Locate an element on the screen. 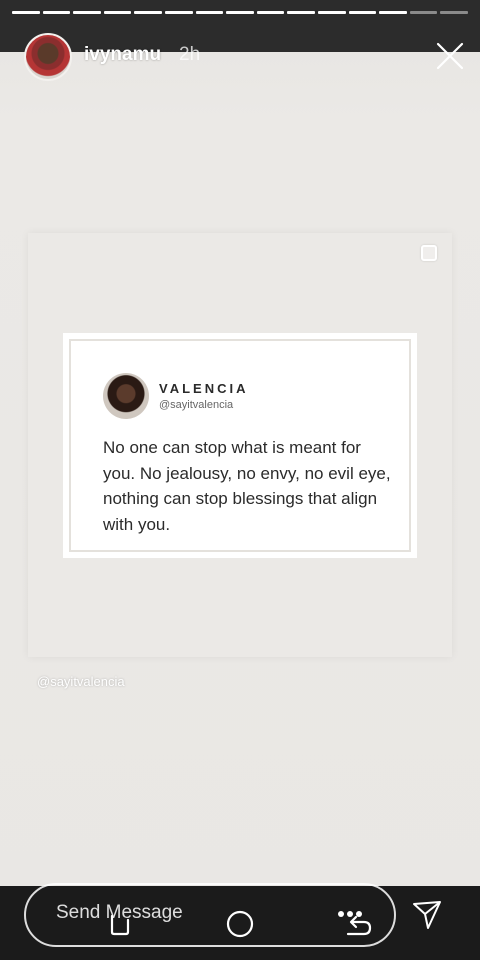 This screenshot has height=960, width=480. paper-plane-icon is located at coordinates (427, 915).